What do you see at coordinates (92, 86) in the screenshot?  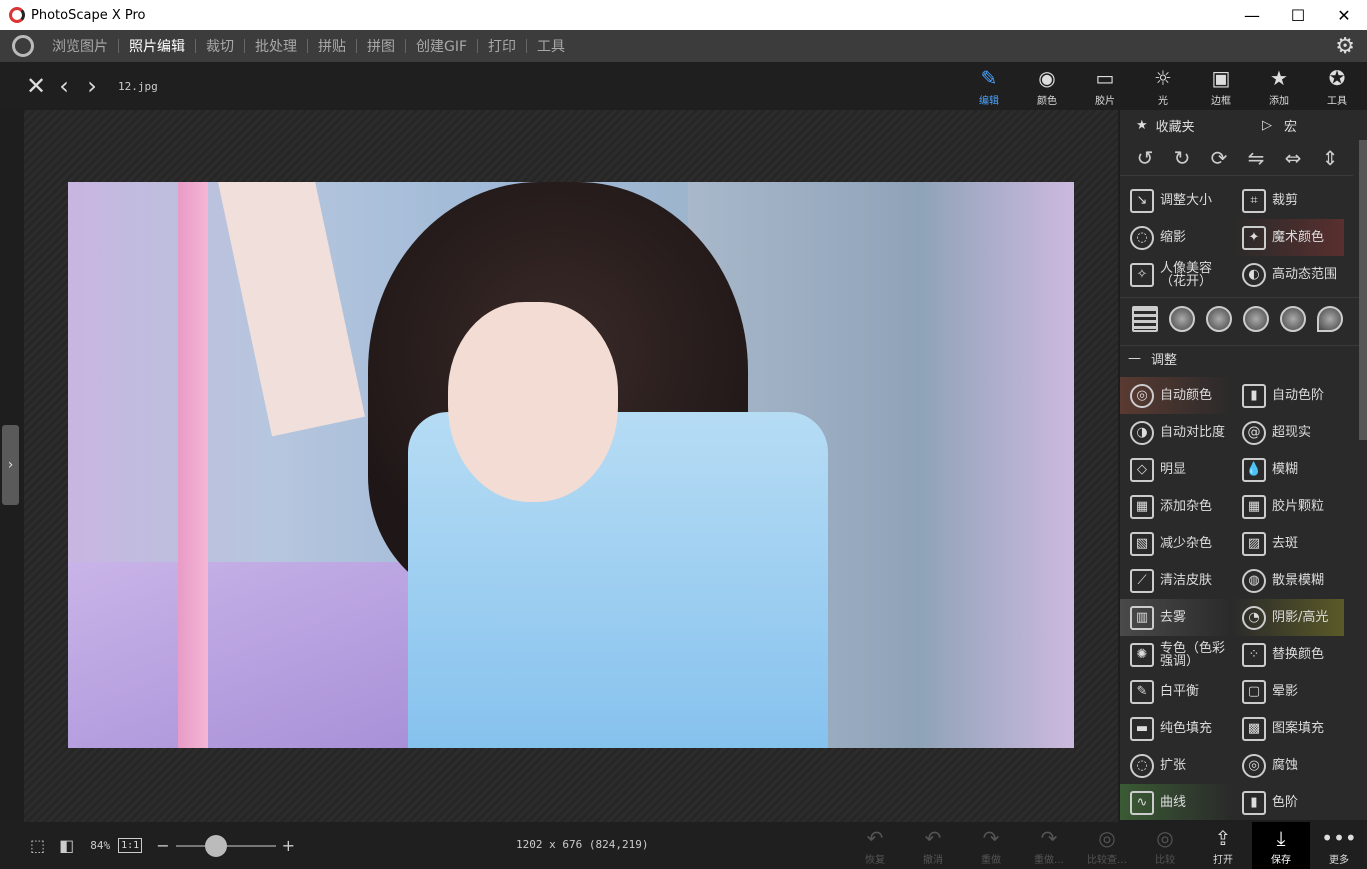 I see `next-image-icon: ›` at bounding box center [92, 86].